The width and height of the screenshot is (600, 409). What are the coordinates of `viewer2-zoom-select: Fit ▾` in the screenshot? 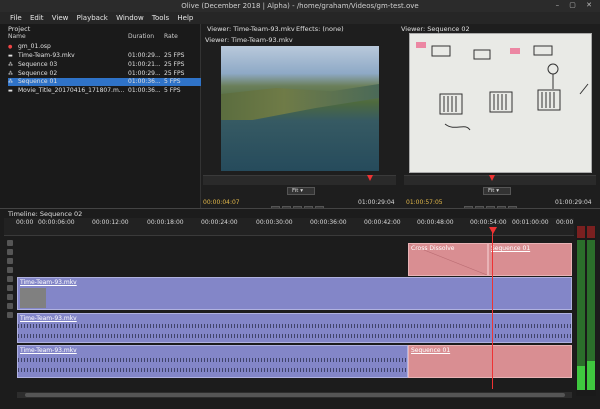 It's located at (497, 191).